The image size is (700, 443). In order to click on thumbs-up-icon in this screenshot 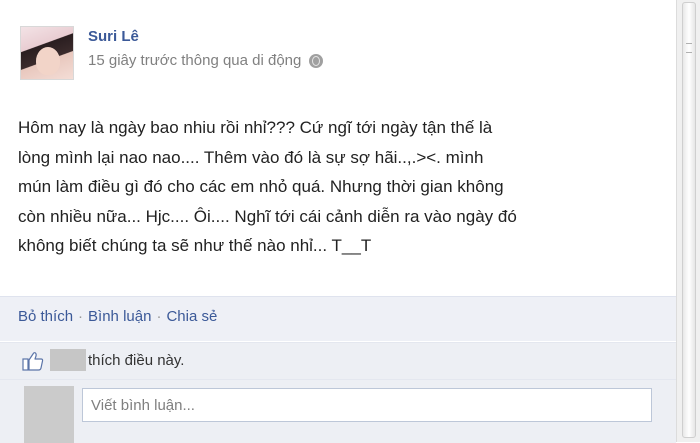, I will do `click(33, 361)`.